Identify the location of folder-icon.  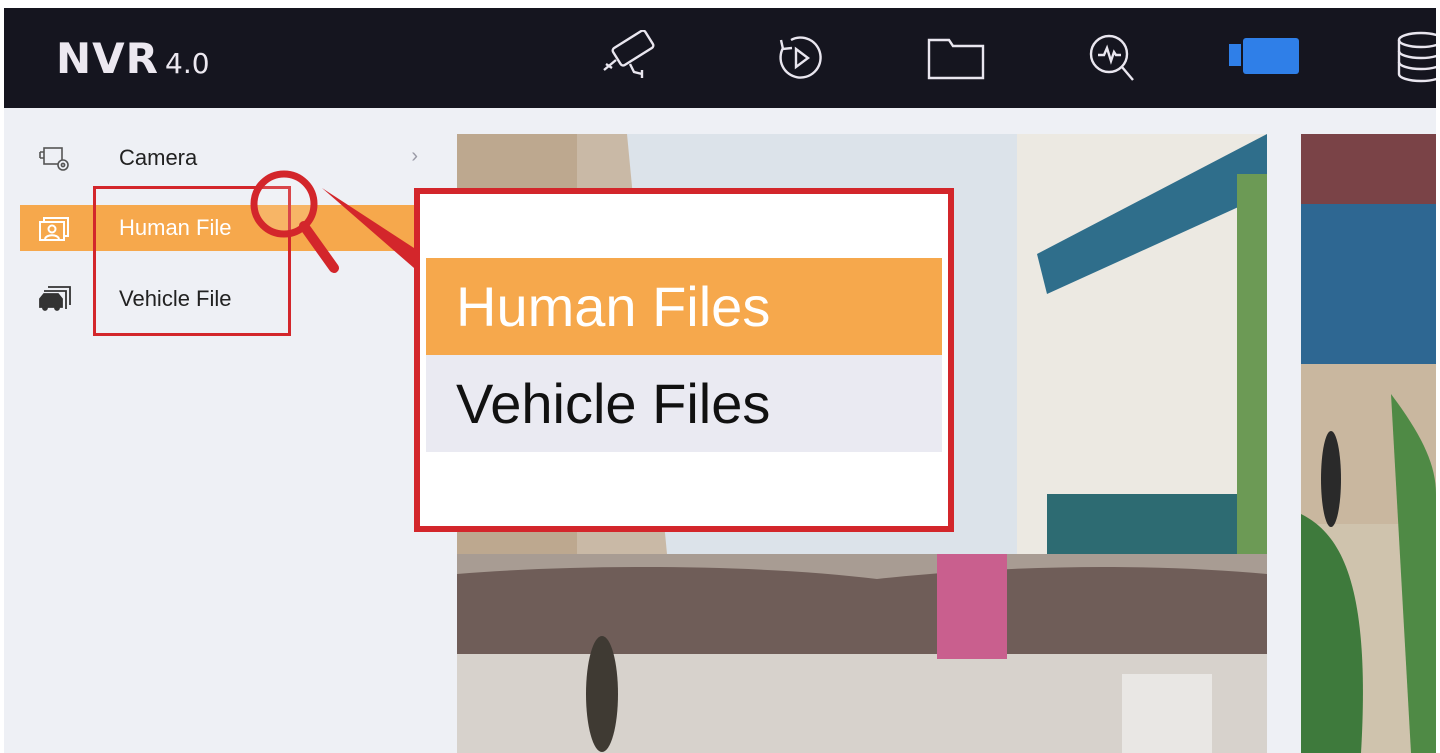
(957, 58).